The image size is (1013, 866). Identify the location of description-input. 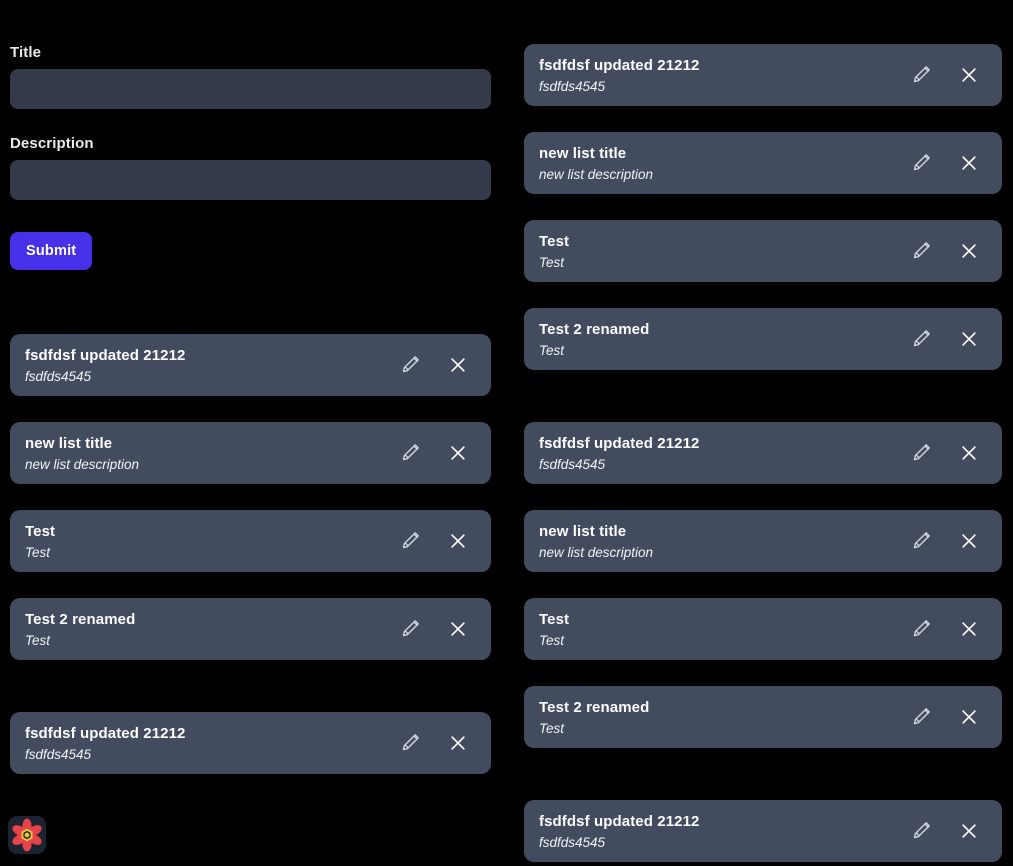
(250, 180).